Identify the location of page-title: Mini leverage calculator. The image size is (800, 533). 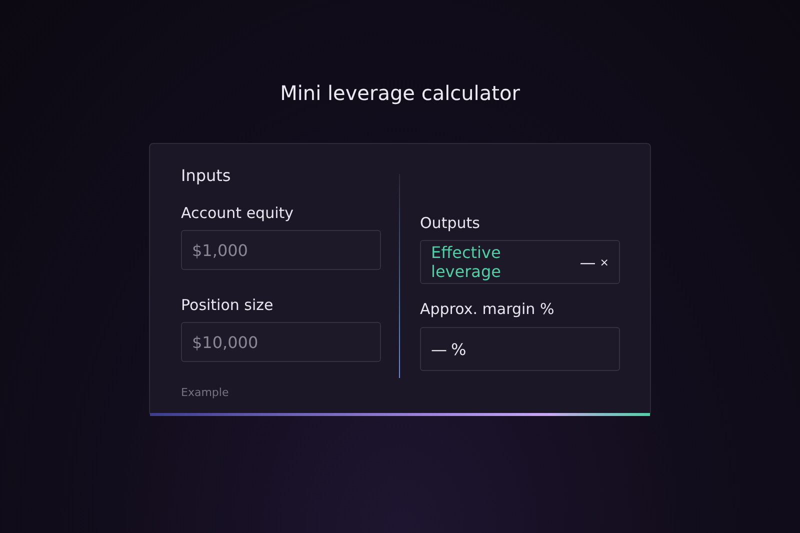
(400, 93).